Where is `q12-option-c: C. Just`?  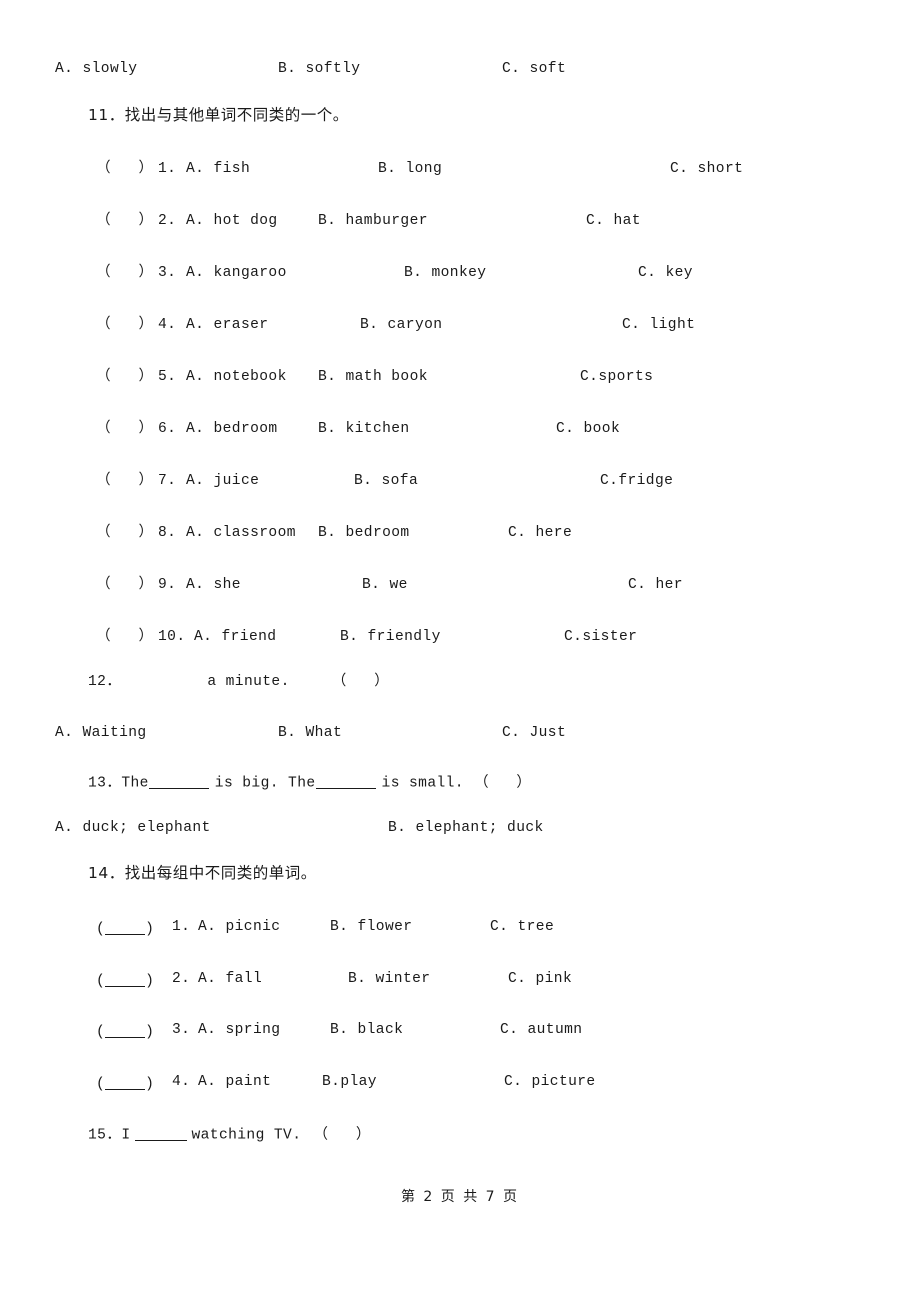
q12-option-c: C. Just is located at coordinates (534, 733).